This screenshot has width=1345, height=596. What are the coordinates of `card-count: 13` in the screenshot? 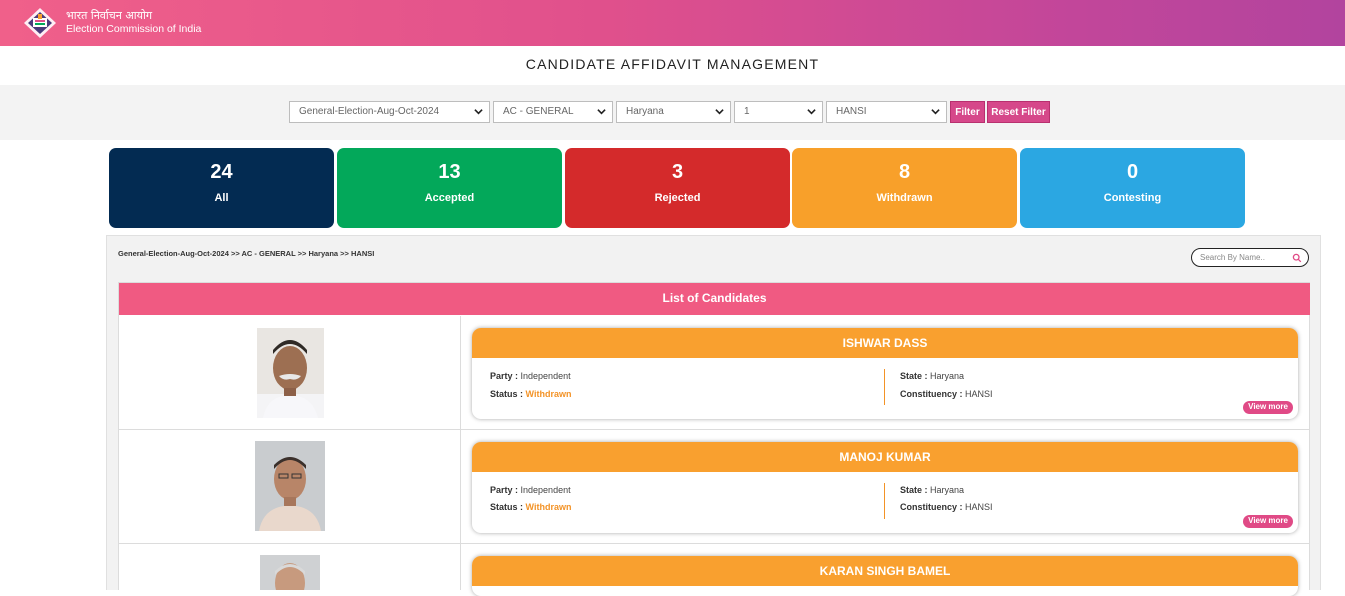 It's located at (449, 172).